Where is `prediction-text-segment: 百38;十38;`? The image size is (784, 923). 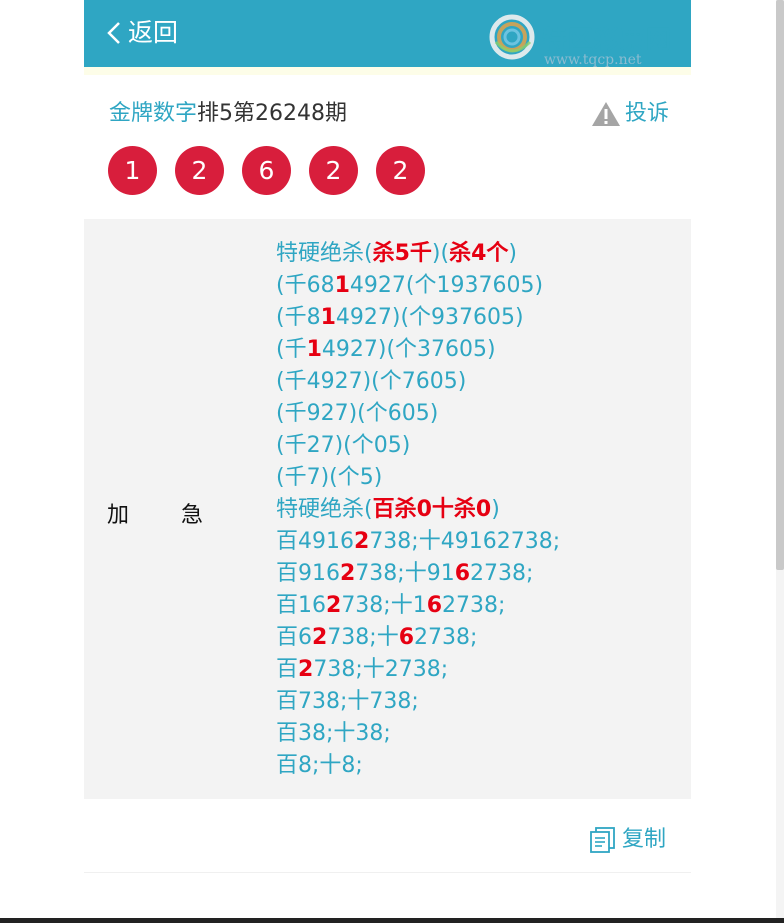
prediction-text-segment: 百38;十38; is located at coordinates (333, 733).